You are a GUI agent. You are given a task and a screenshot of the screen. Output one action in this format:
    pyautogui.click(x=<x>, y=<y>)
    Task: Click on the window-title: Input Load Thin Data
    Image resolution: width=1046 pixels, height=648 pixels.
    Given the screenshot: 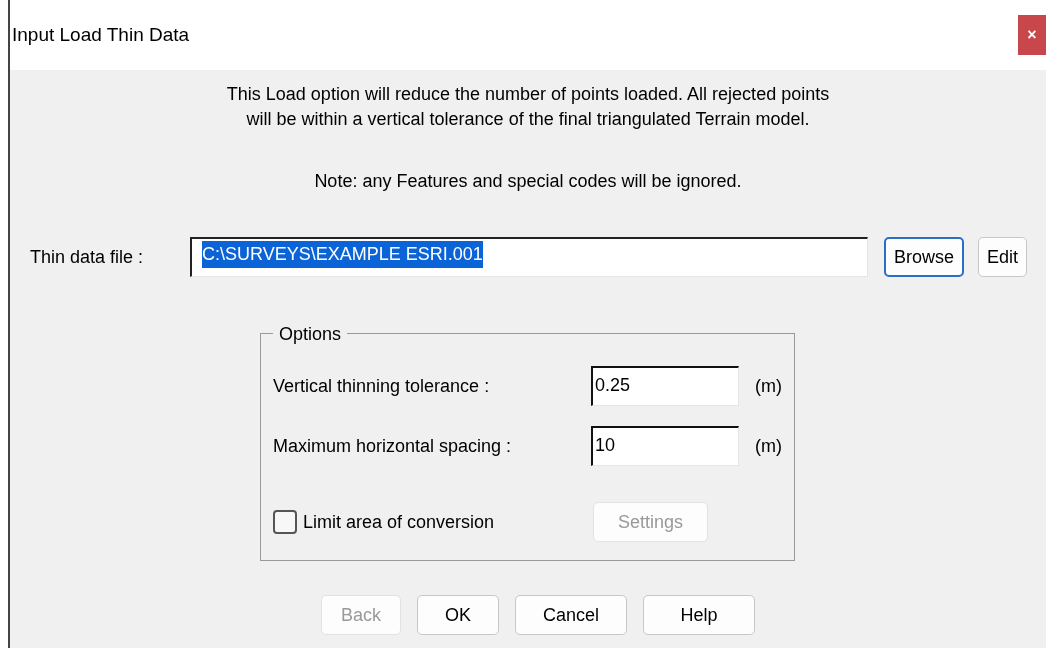 What is the action you would take?
    pyautogui.click(x=100, y=34)
    